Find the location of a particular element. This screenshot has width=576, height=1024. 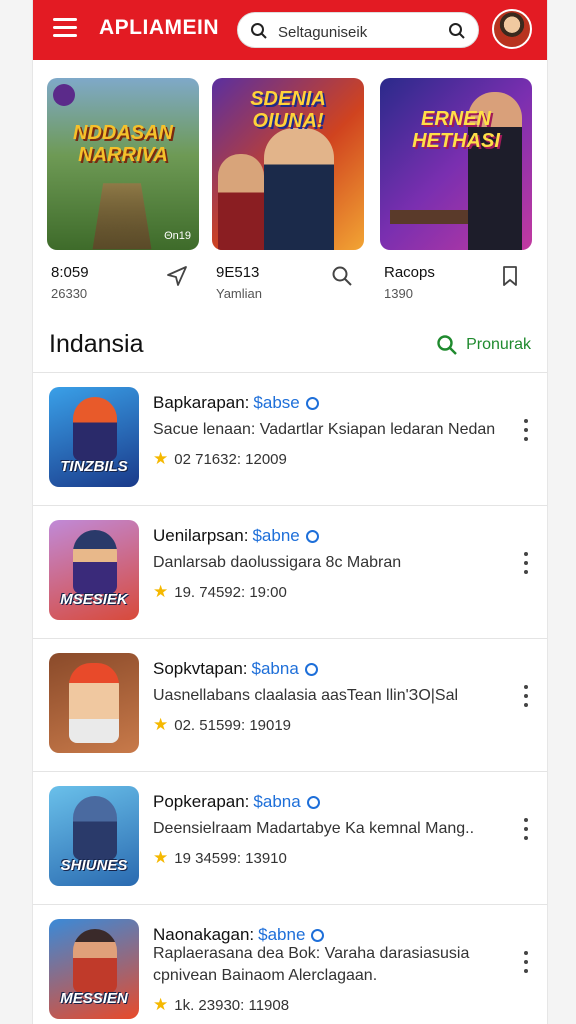

app-stats: ★ 1k. 23930: 11908 is located at coordinates (221, 1004).